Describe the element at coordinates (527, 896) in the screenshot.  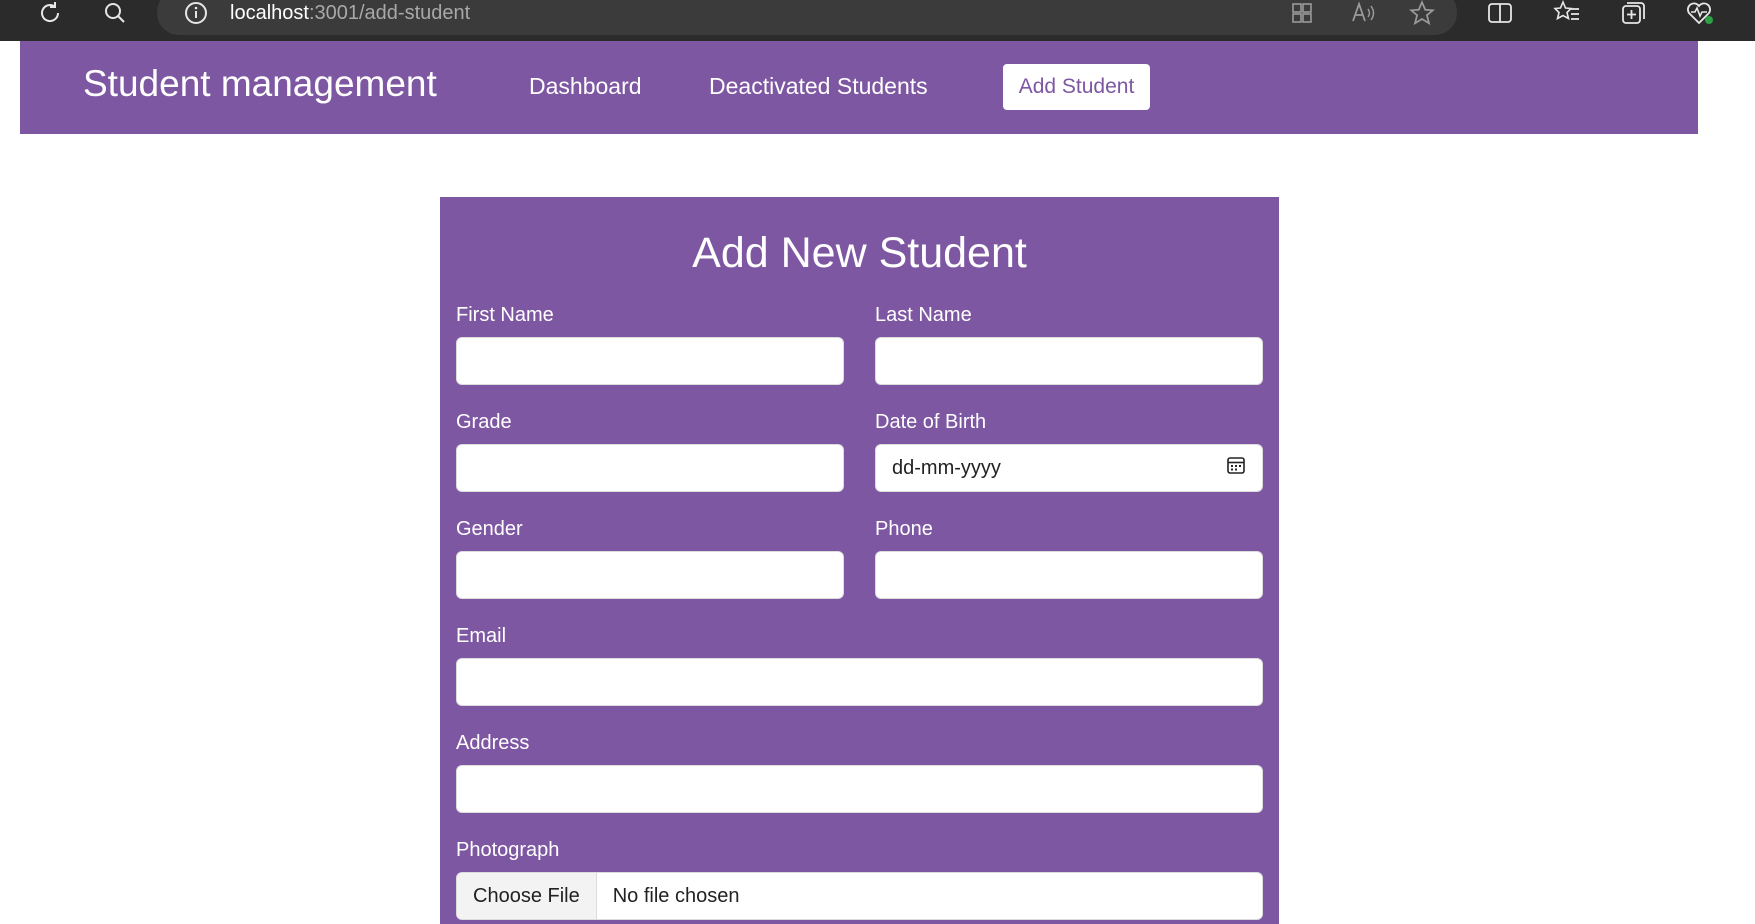
I see `choose-file-button: Choose File` at that location.